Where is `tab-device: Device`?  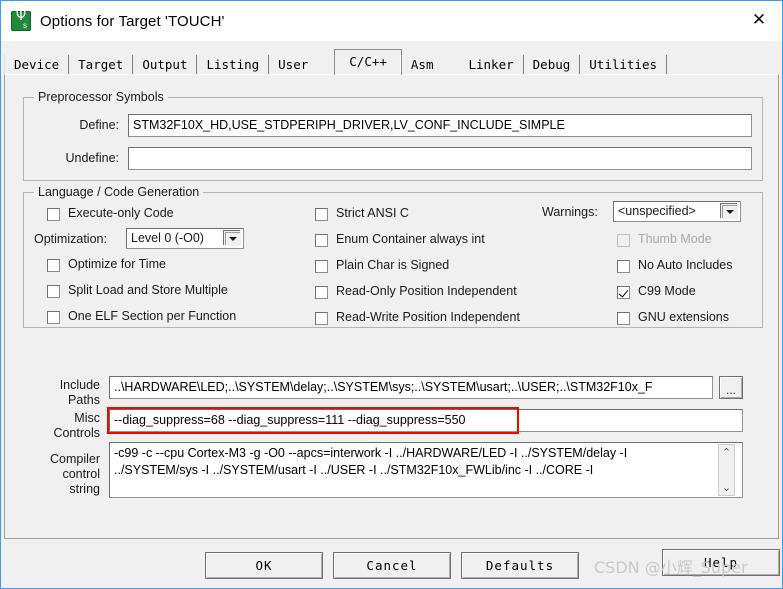 tab-device: Device is located at coordinates (37, 65).